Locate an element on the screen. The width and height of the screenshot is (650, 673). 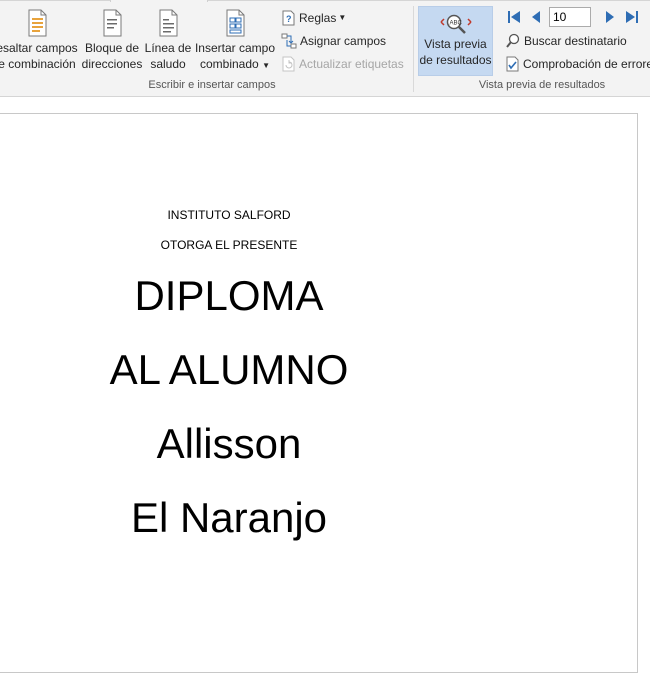
first-record-button is located at coordinates (514, 17).